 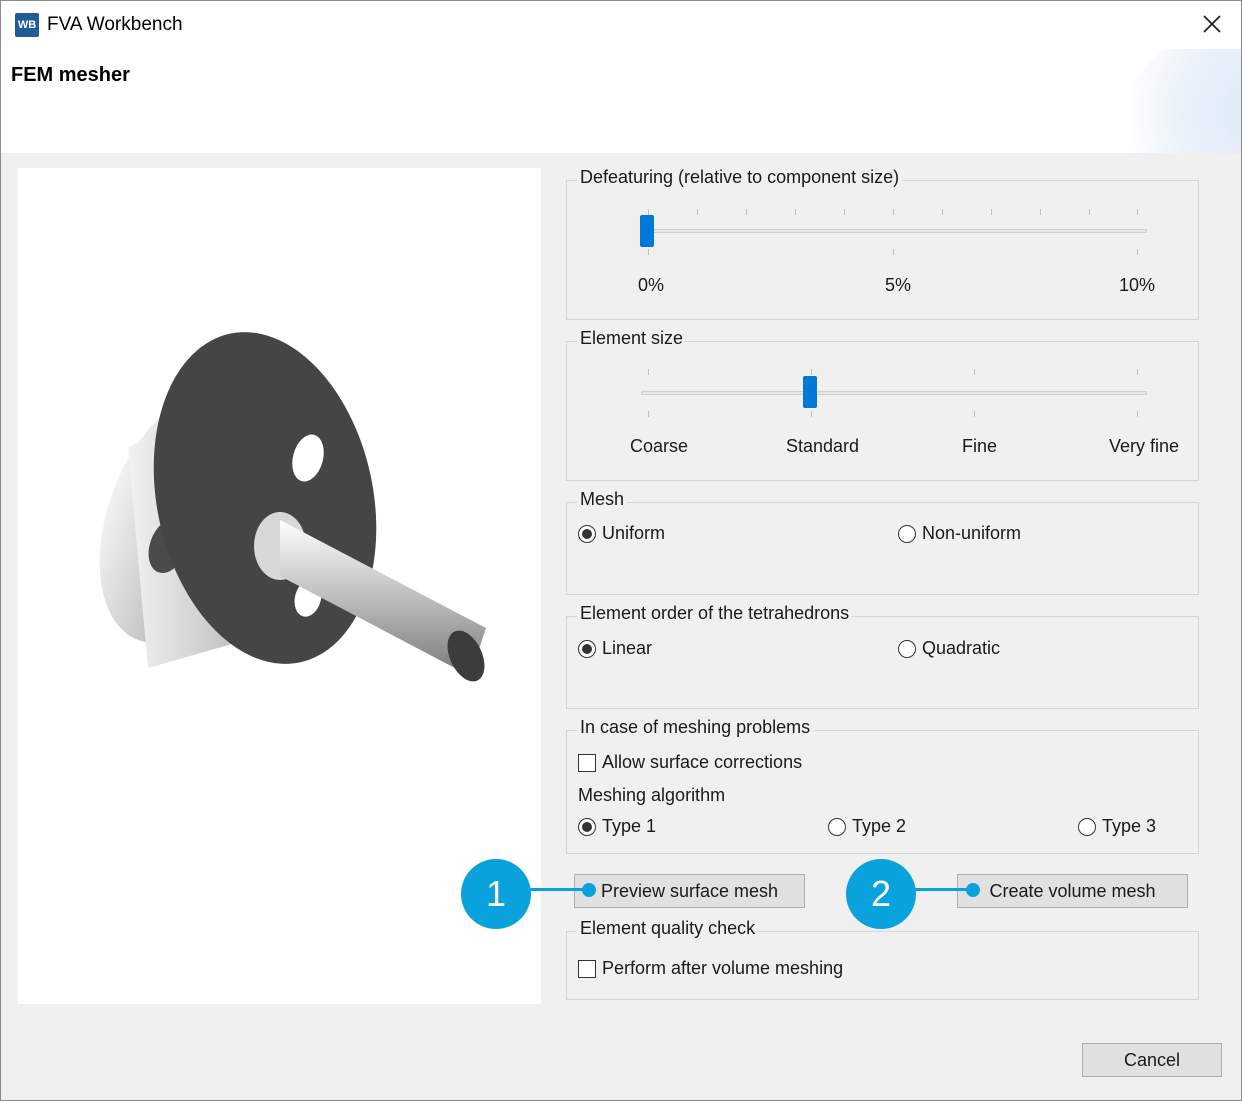 What do you see at coordinates (651, 285) in the screenshot?
I see `defeaturing-label-0: 0%` at bounding box center [651, 285].